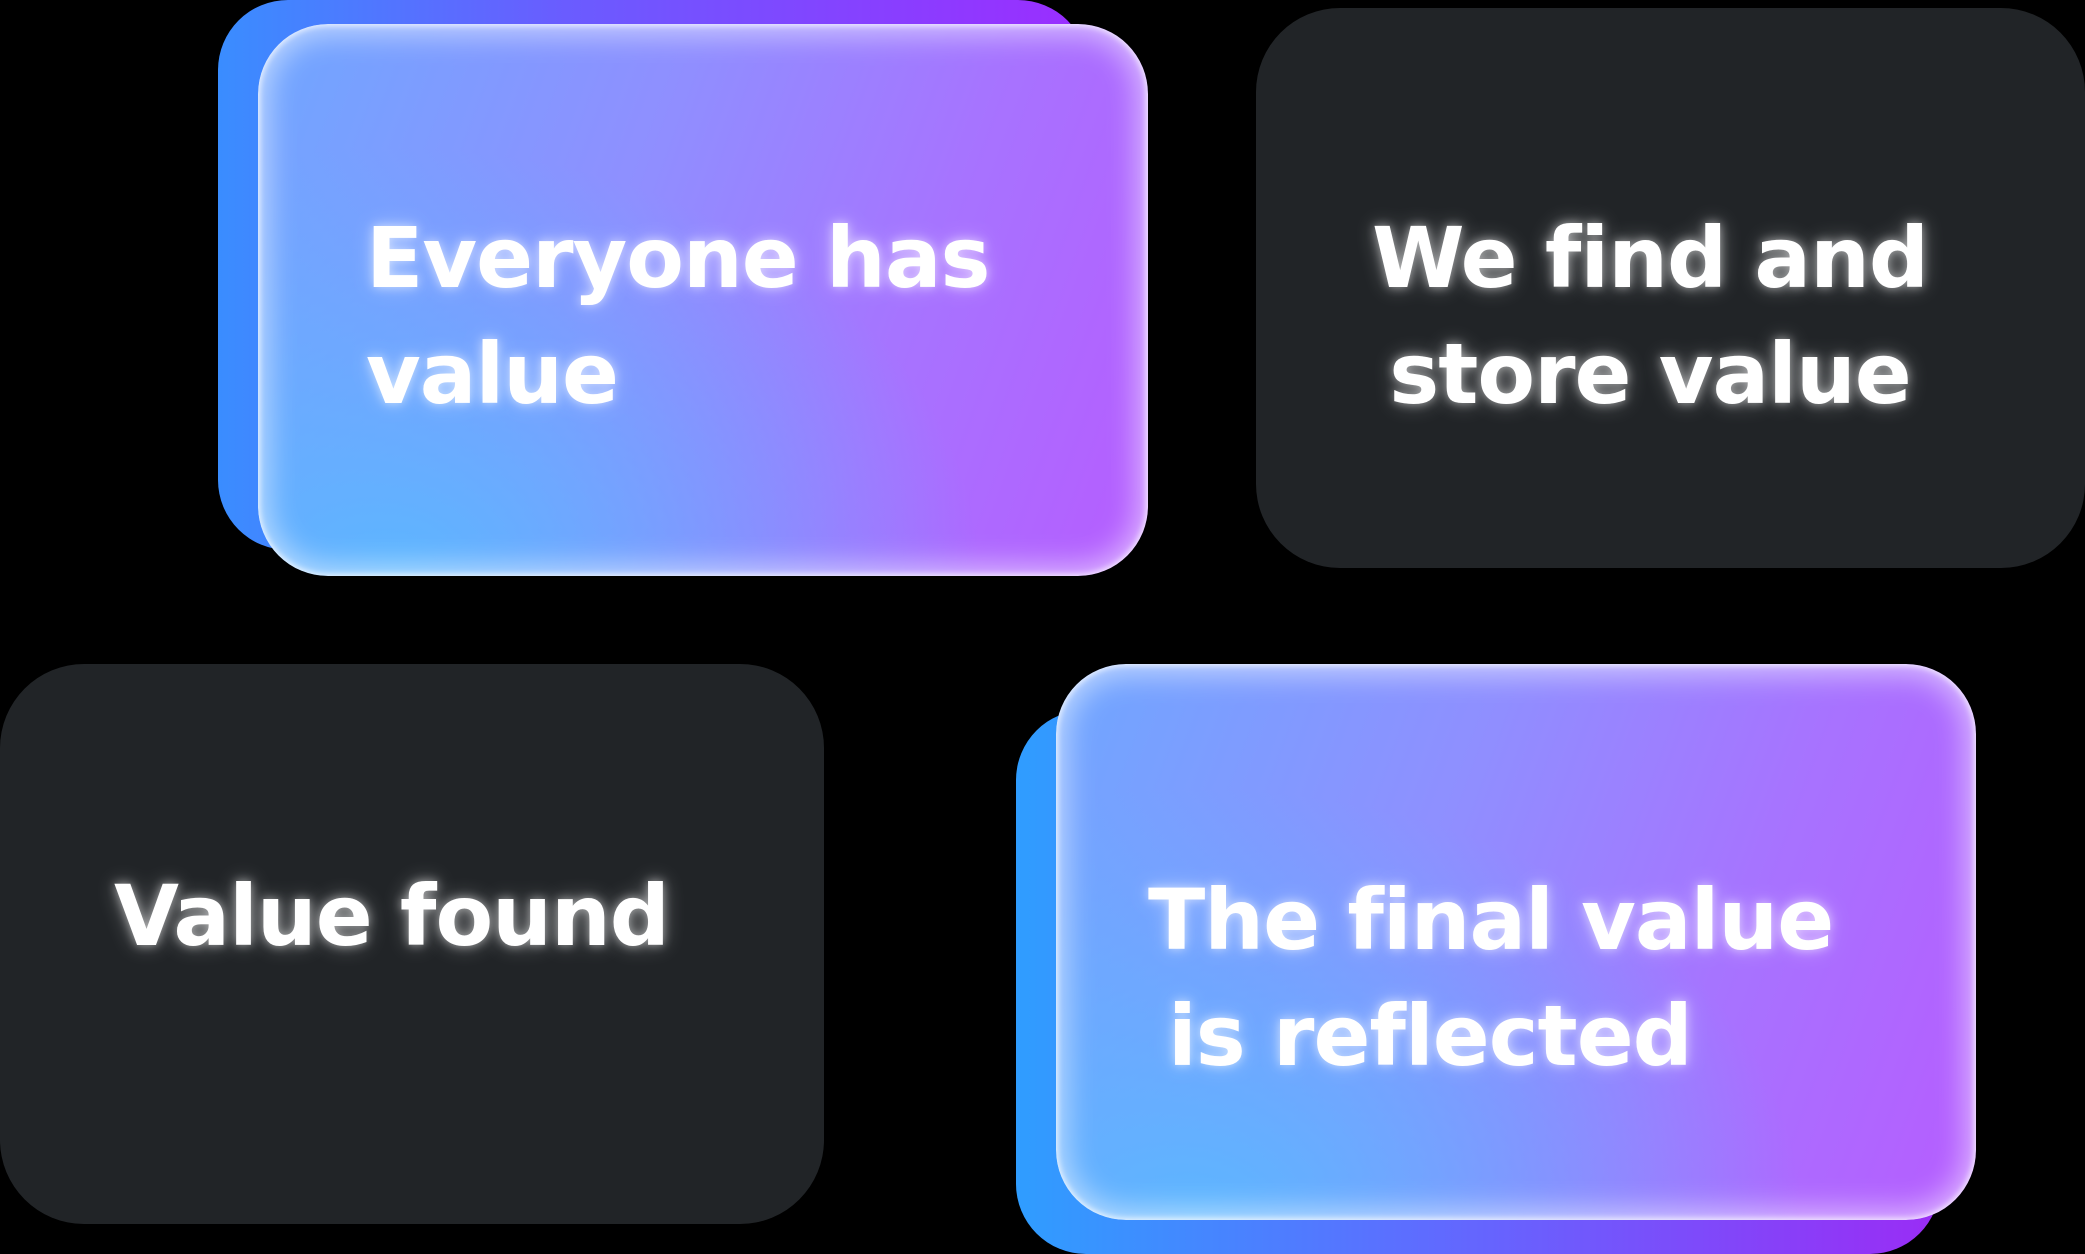  What do you see at coordinates (1430, 1036) in the screenshot?
I see `card-final-value-reflected-line-2: is reflected` at bounding box center [1430, 1036].